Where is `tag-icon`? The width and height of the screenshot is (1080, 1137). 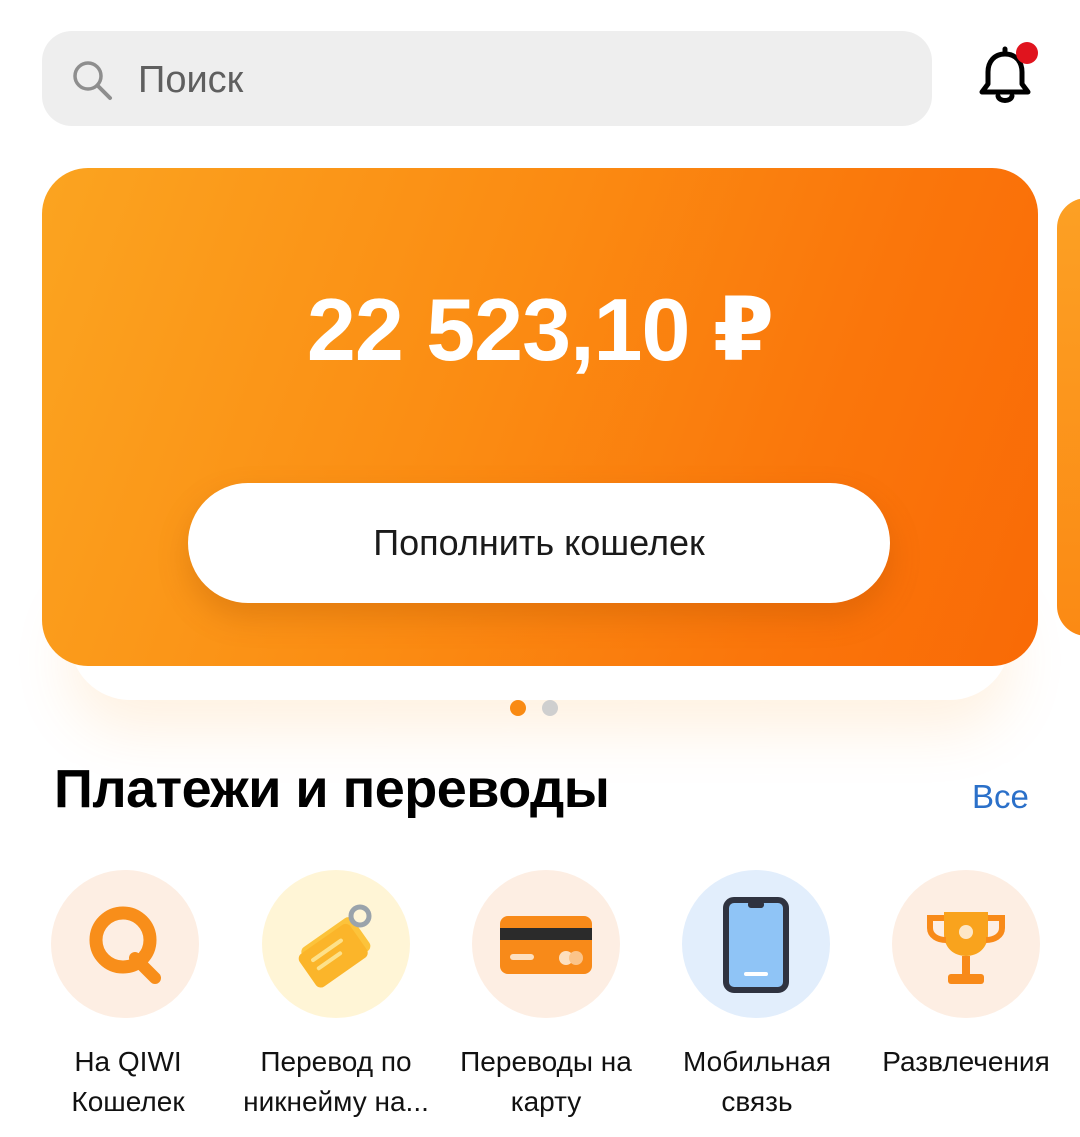
tag-icon is located at coordinates (335, 946).